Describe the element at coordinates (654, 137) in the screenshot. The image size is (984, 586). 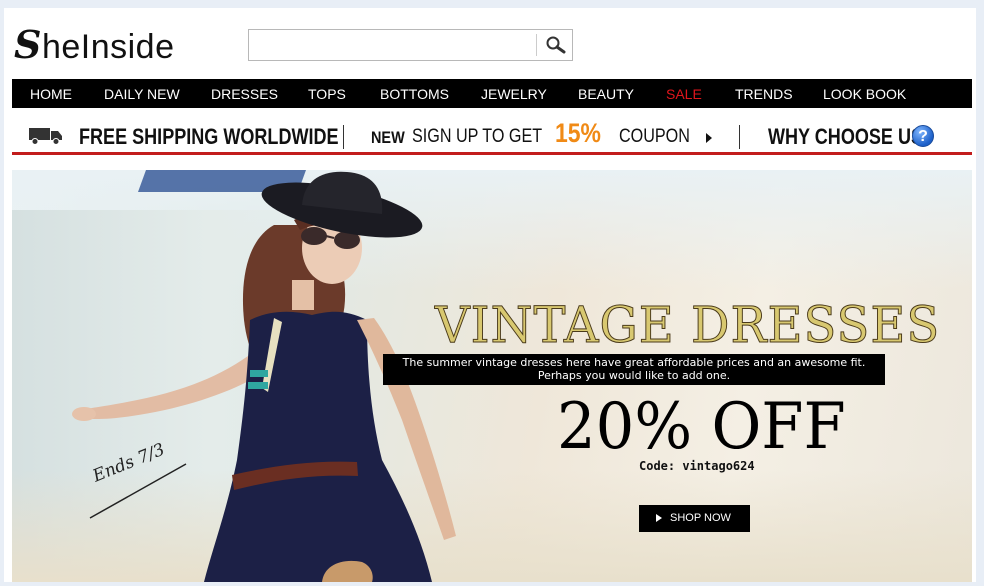
I see `coupon-text: COUPON` at that location.